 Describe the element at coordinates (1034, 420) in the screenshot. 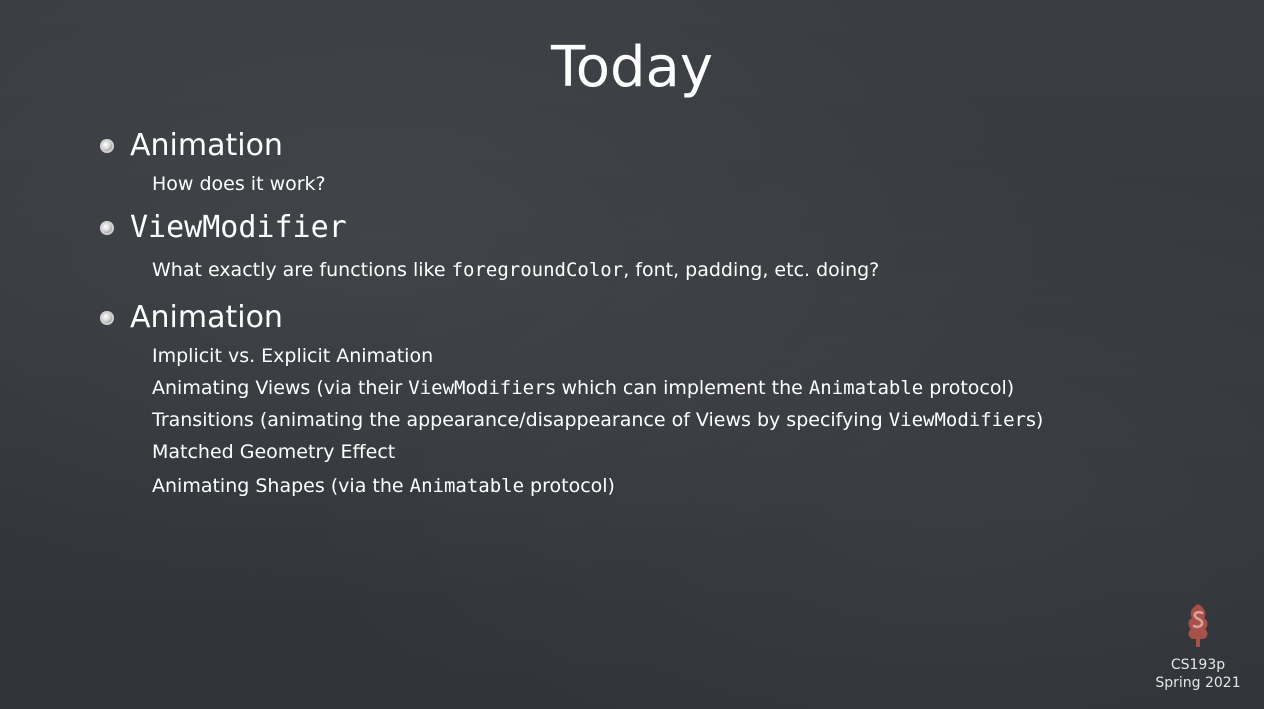

I see `item-text: s)` at that location.